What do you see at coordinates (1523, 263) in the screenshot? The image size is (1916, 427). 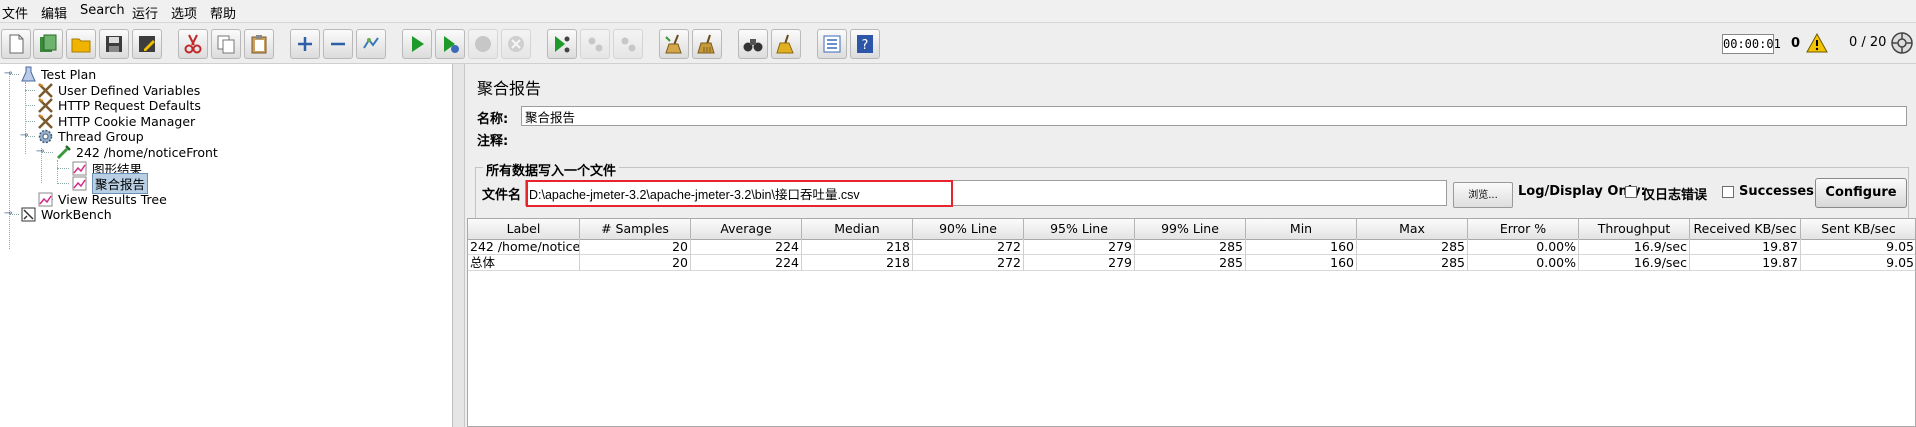 I see `cell-error: 0.00%` at bounding box center [1523, 263].